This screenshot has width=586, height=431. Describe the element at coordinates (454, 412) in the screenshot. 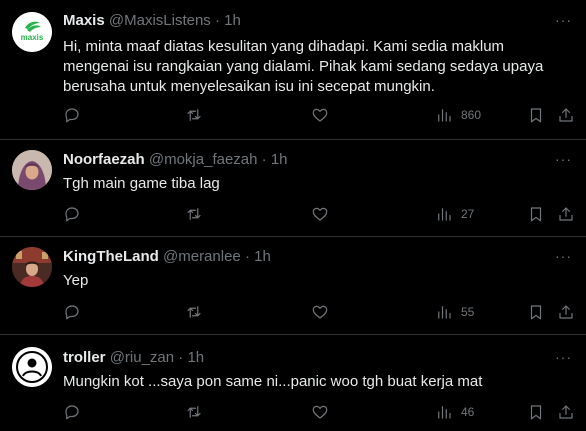

I see `views-button: 46` at that location.